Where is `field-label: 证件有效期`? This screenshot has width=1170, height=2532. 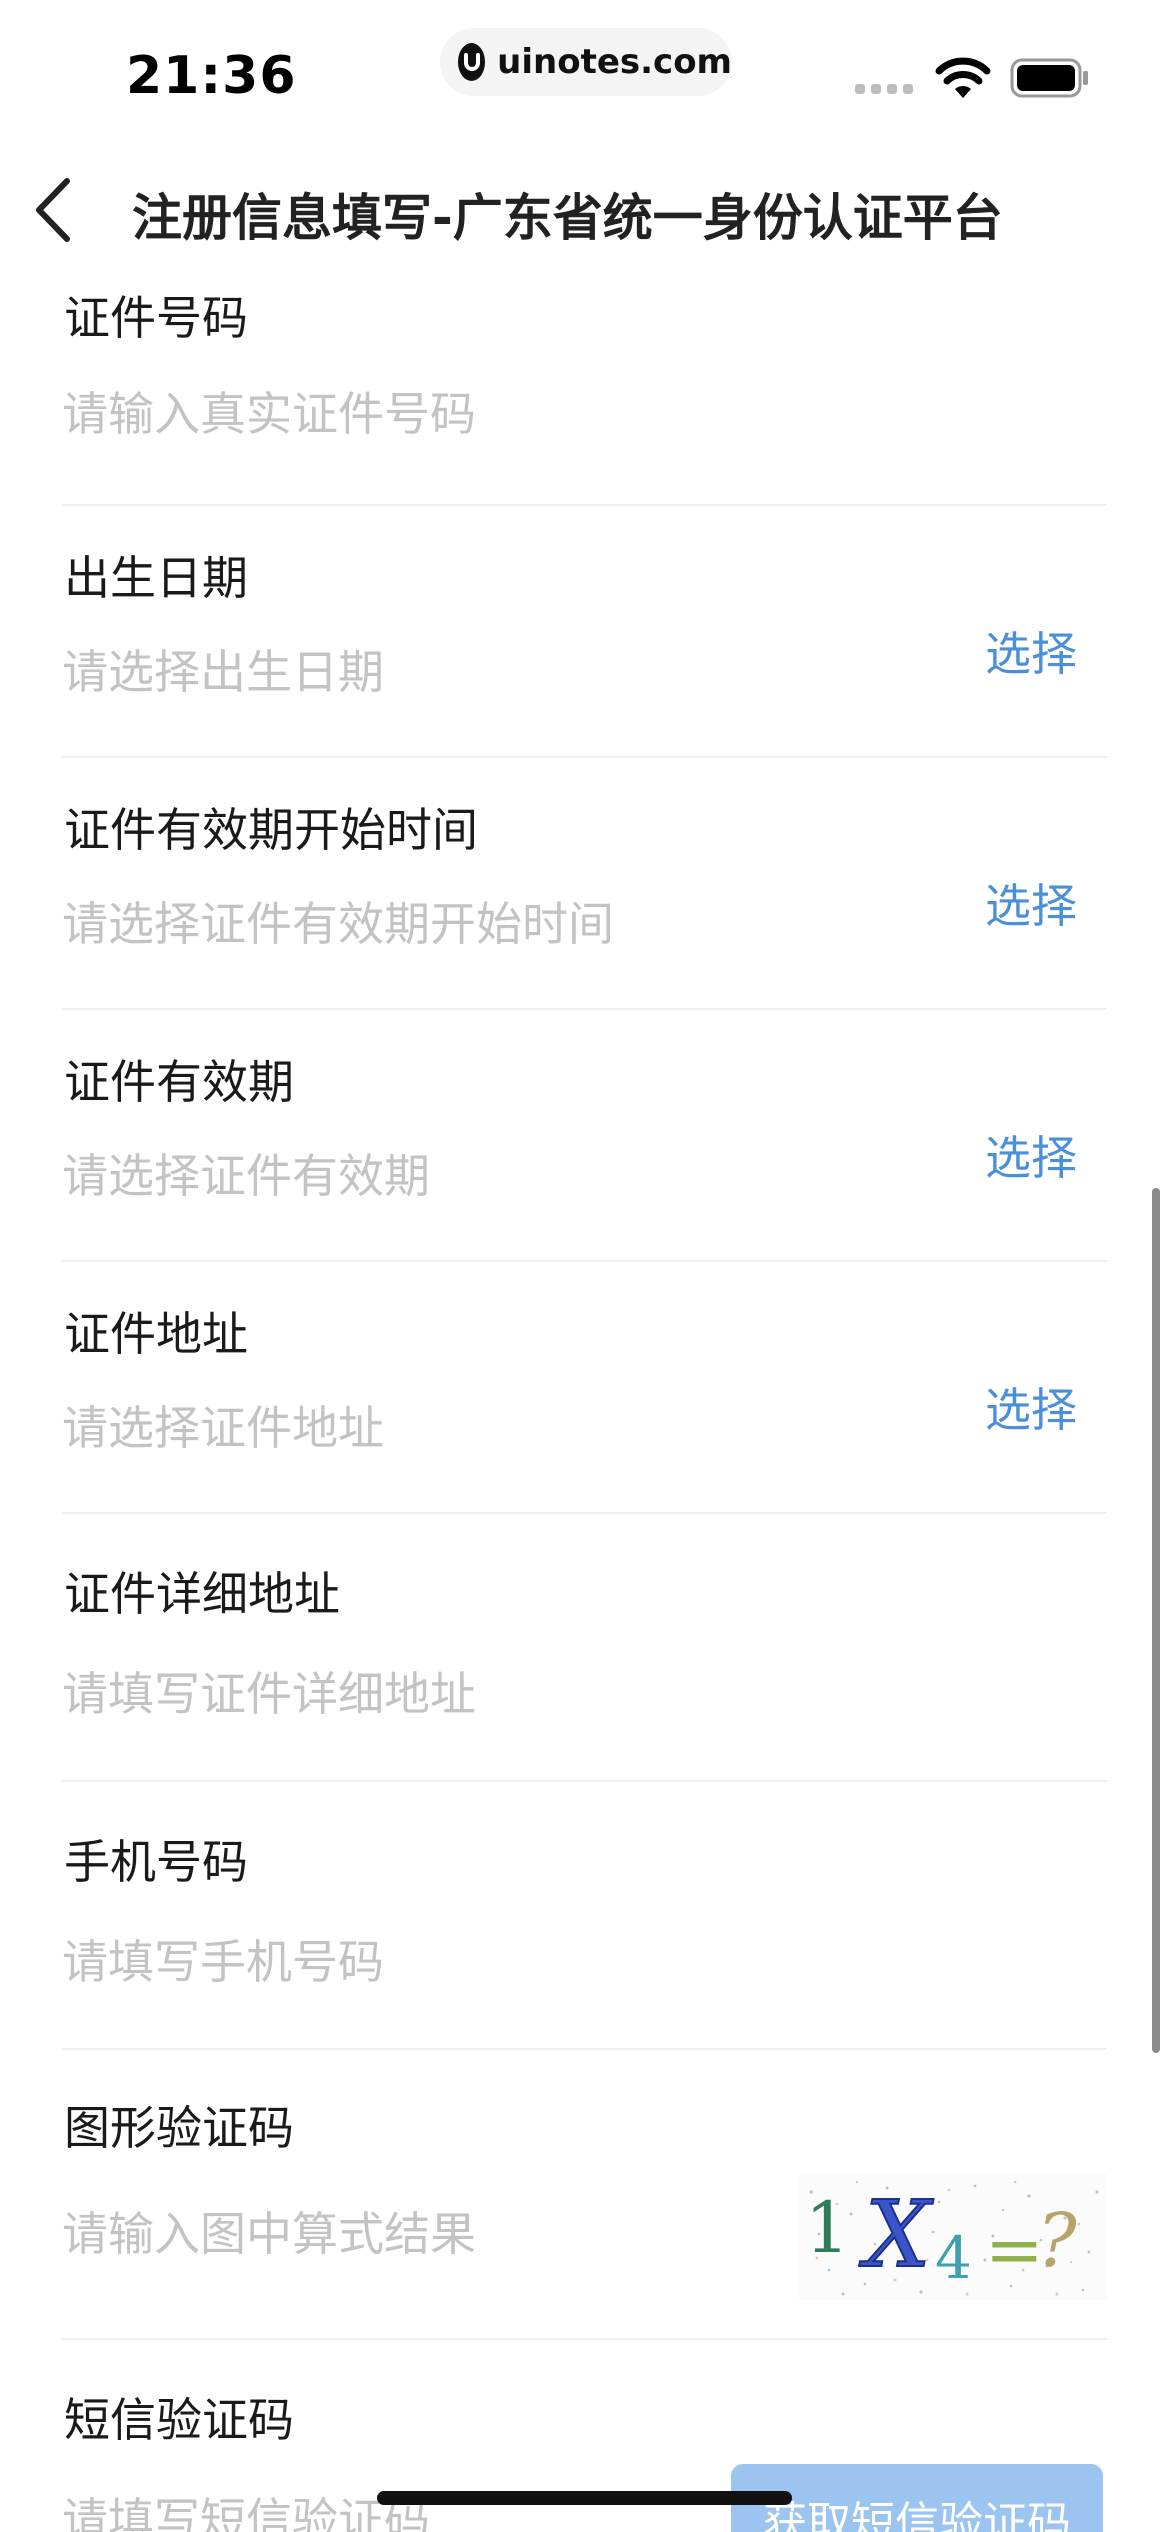 field-label: 证件有效期 is located at coordinates (179, 1082).